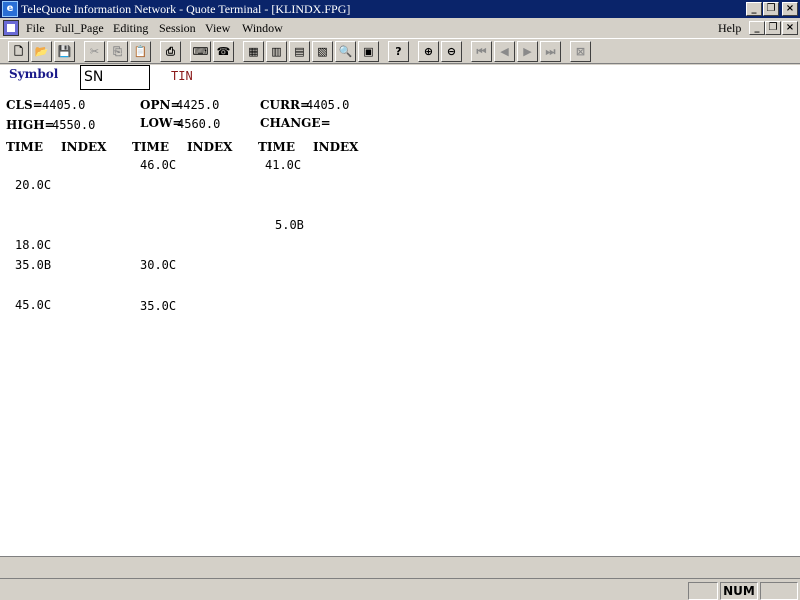 The image size is (800, 600). What do you see at coordinates (41, 51) in the screenshot?
I see `open-folder-icon: 📂` at bounding box center [41, 51].